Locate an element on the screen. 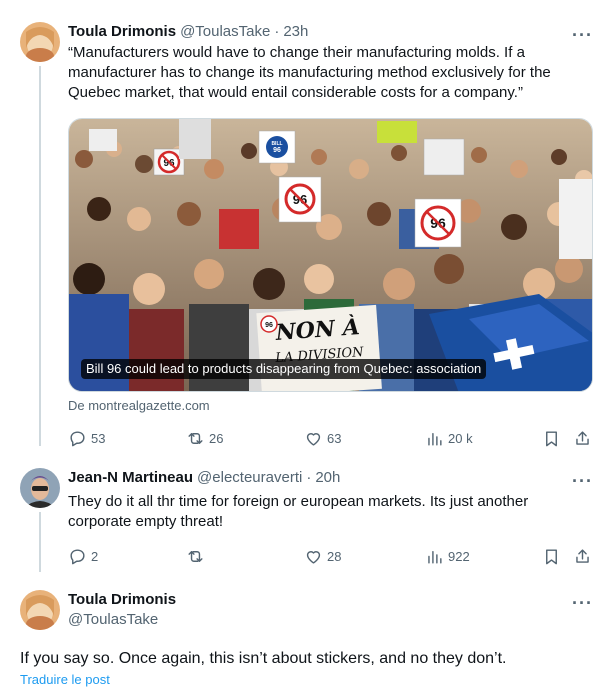 The height and width of the screenshot is (698, 600). reply-button: 53 is located at coordinates (86, 438).